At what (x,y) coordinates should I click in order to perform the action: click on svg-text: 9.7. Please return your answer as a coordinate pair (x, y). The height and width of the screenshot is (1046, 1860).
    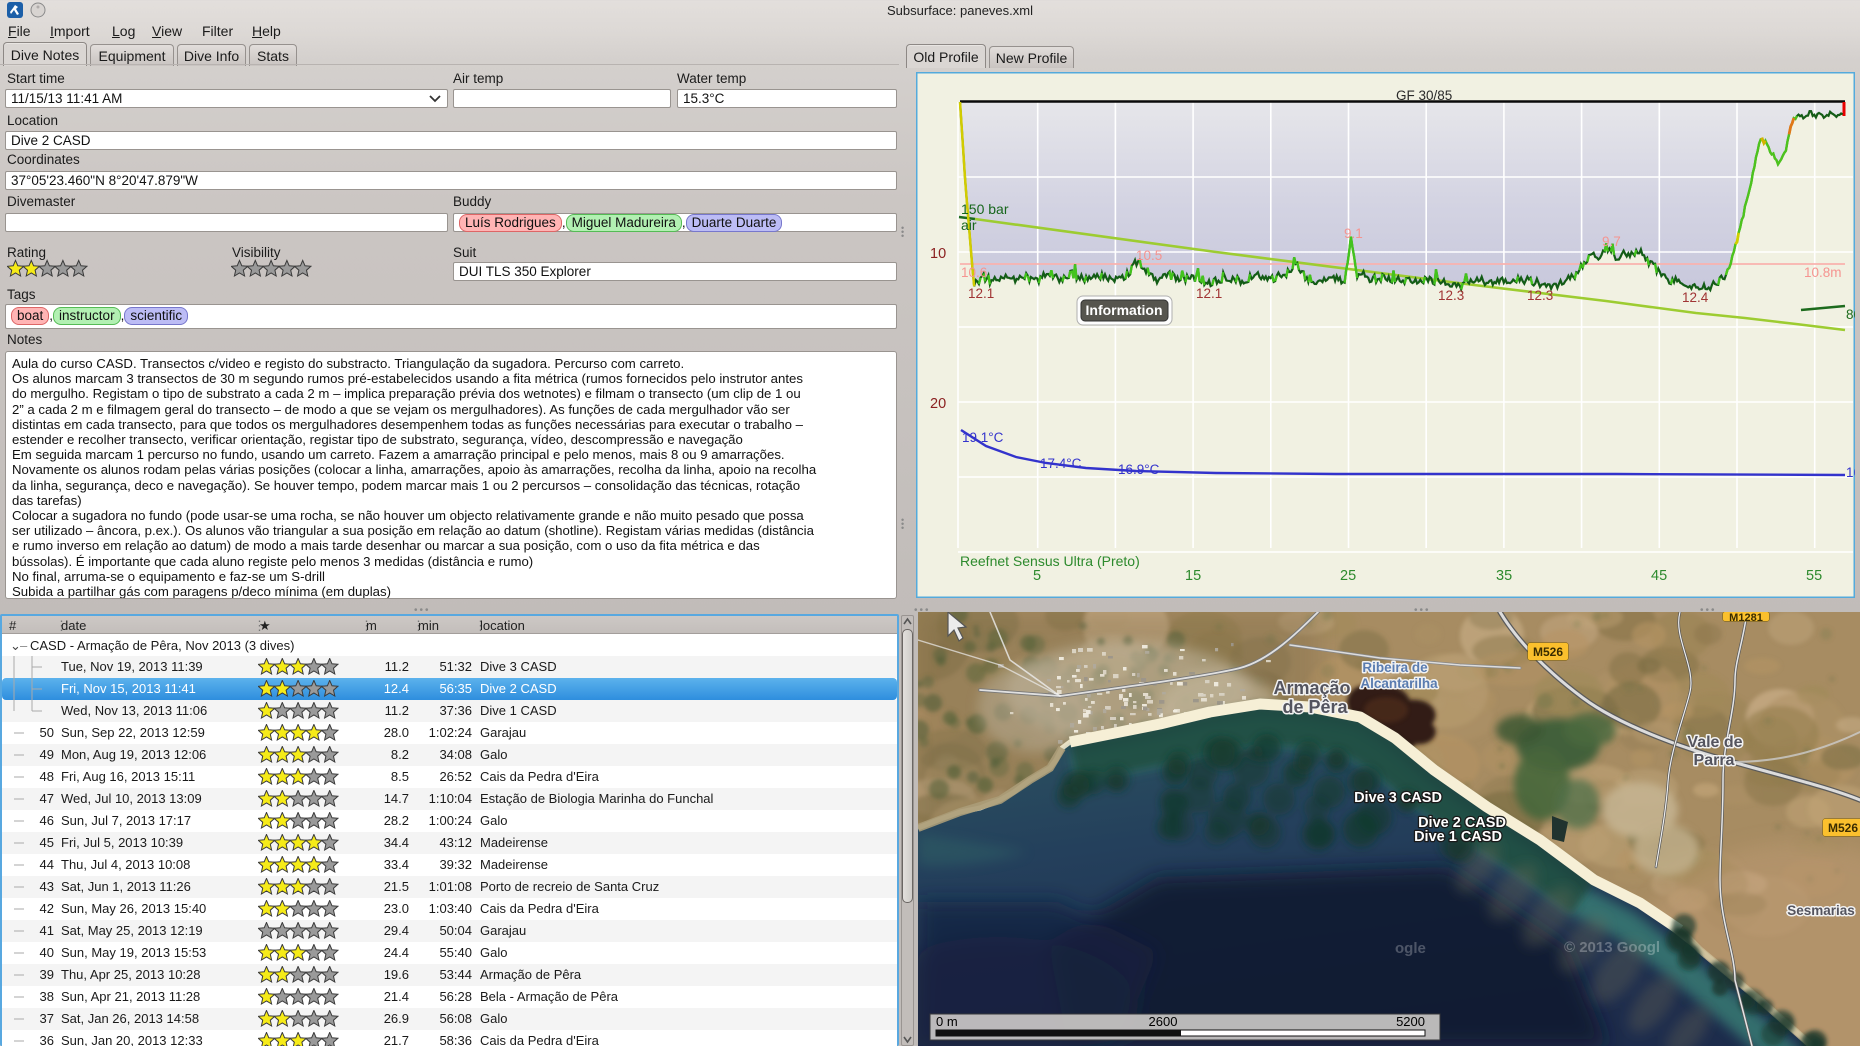
    Looking at the image, I should click on (1611, 241).